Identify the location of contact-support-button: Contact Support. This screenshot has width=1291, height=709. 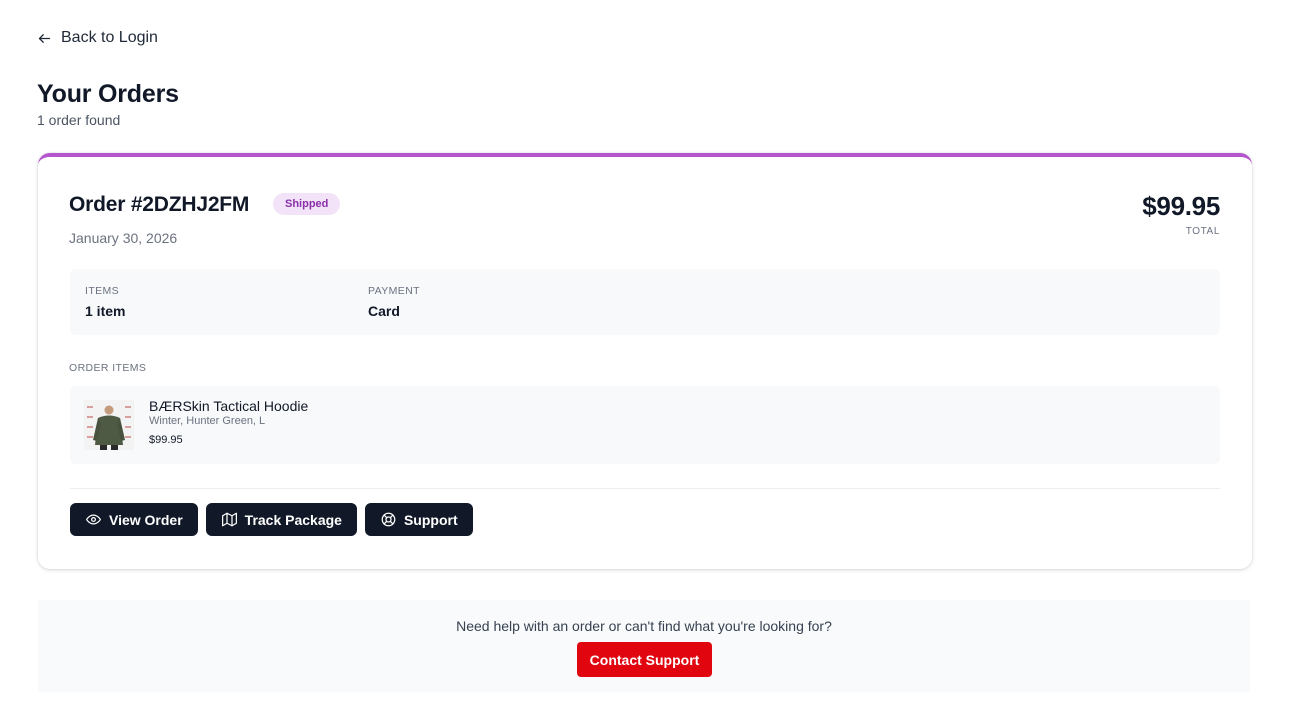
(644, 659).